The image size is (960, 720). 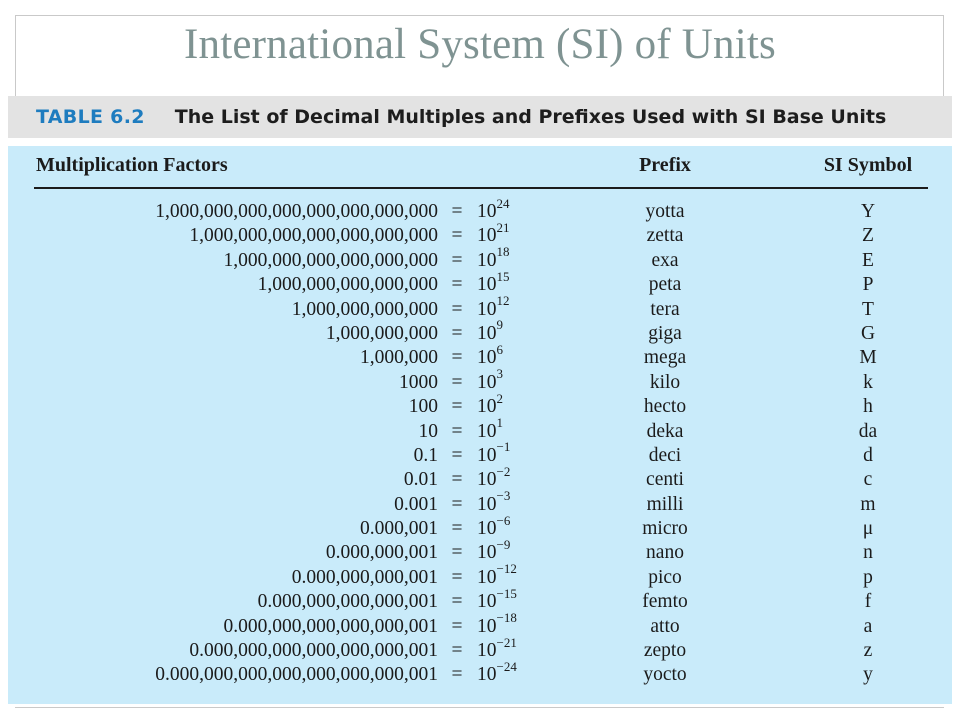 I want to click on frame-top-line, so click(x=479, y=15).